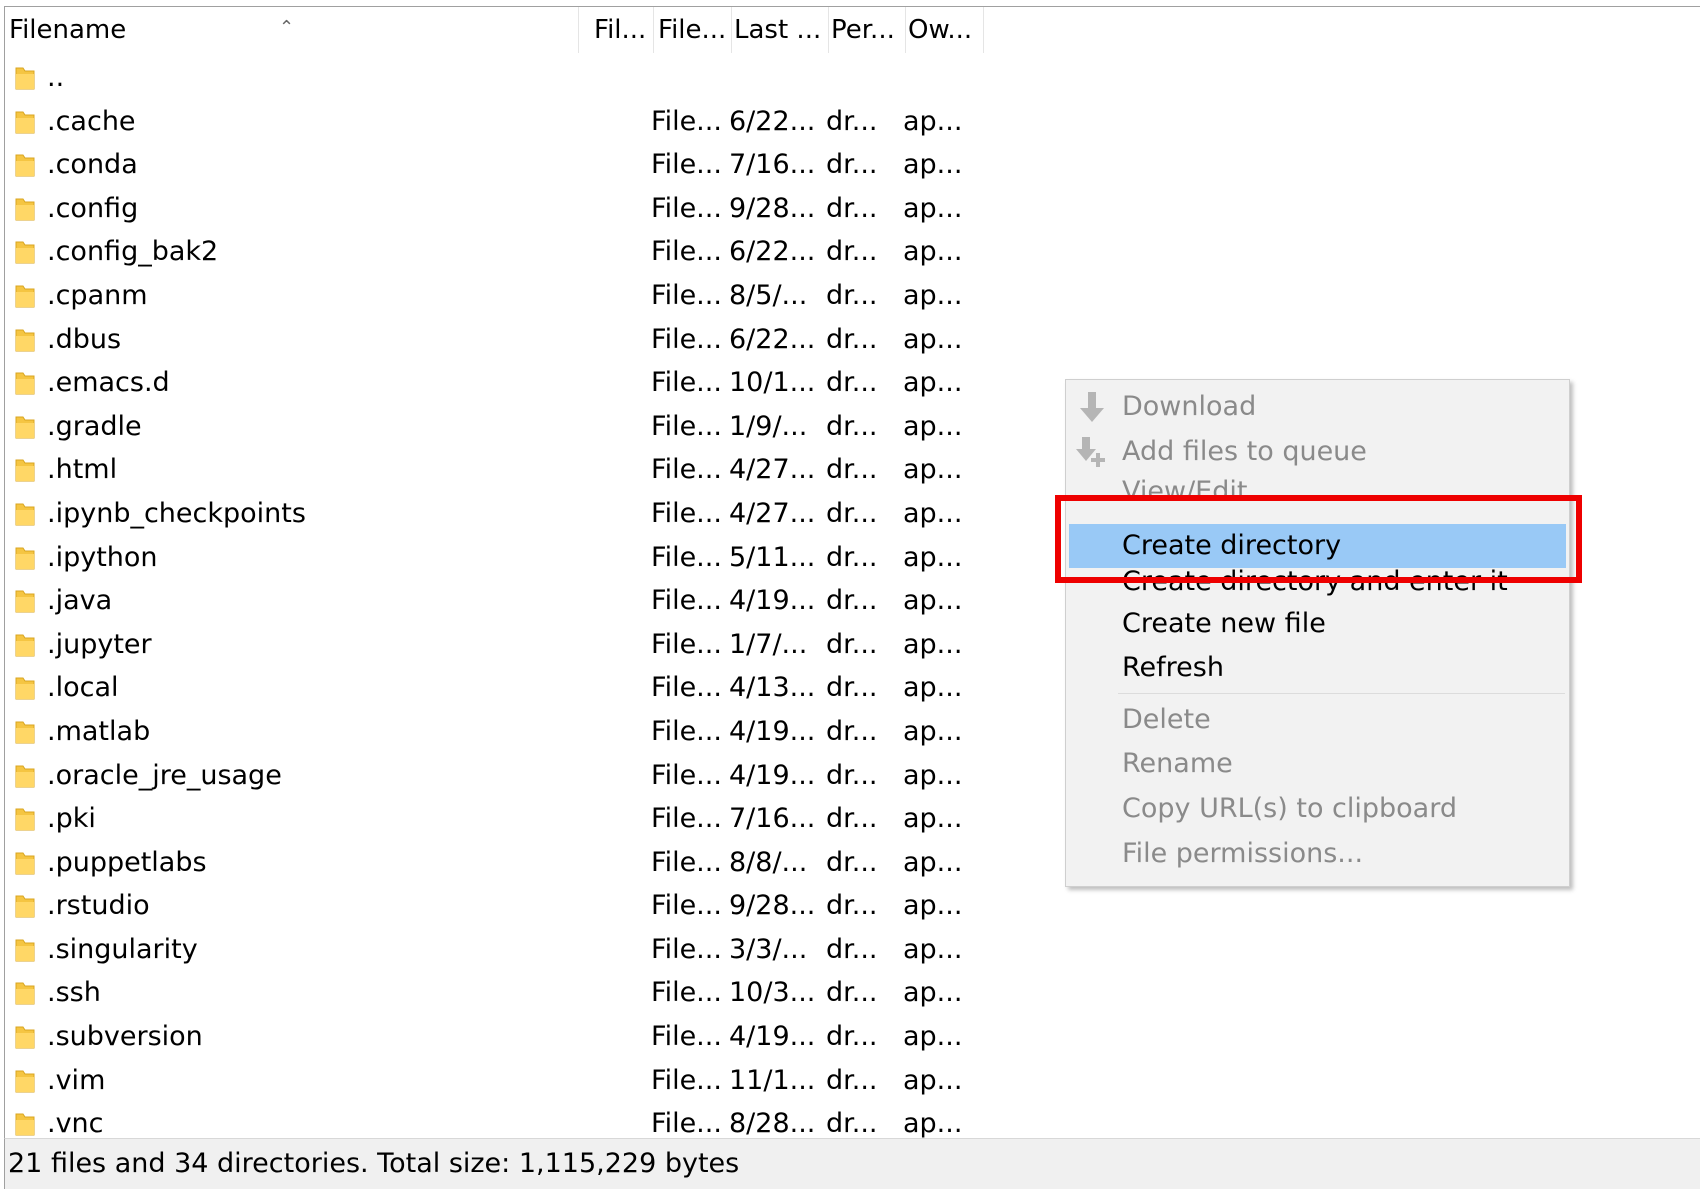 The width and height of the screenshot is (1700, 1189). I want to click on menu-item-create-new-file: Create new file, so click(1317, 624).